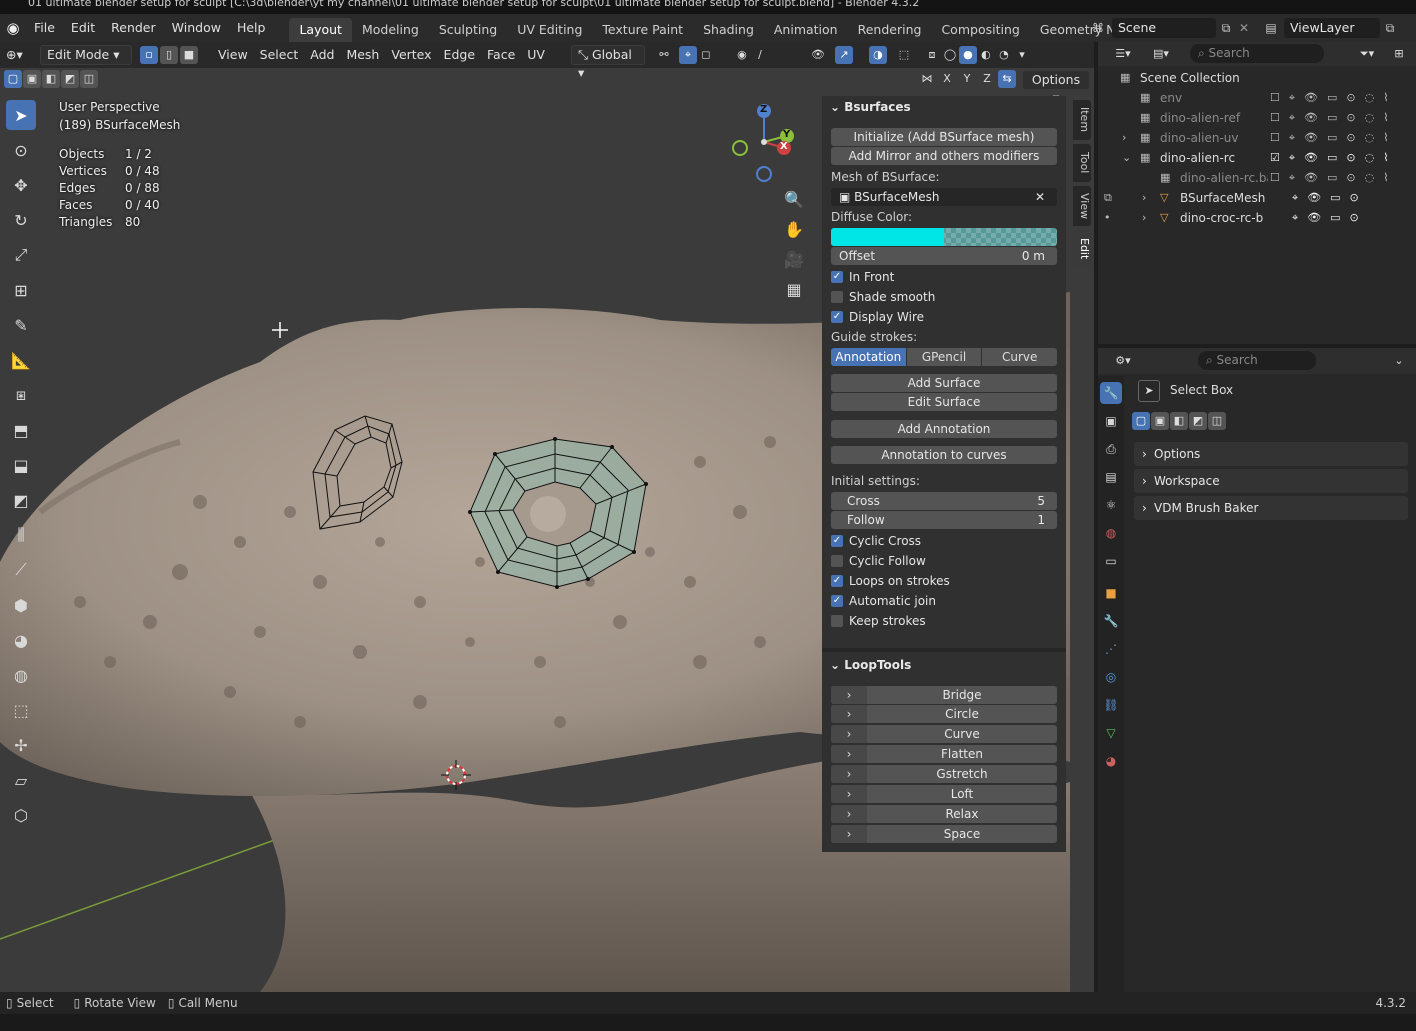 This screenshot has height=1031, width=1416. What do you see at coordinates (21, 325) in the screenshot?
I see `annotate-tool-icon: ✎` at bounding box center [21, 325].